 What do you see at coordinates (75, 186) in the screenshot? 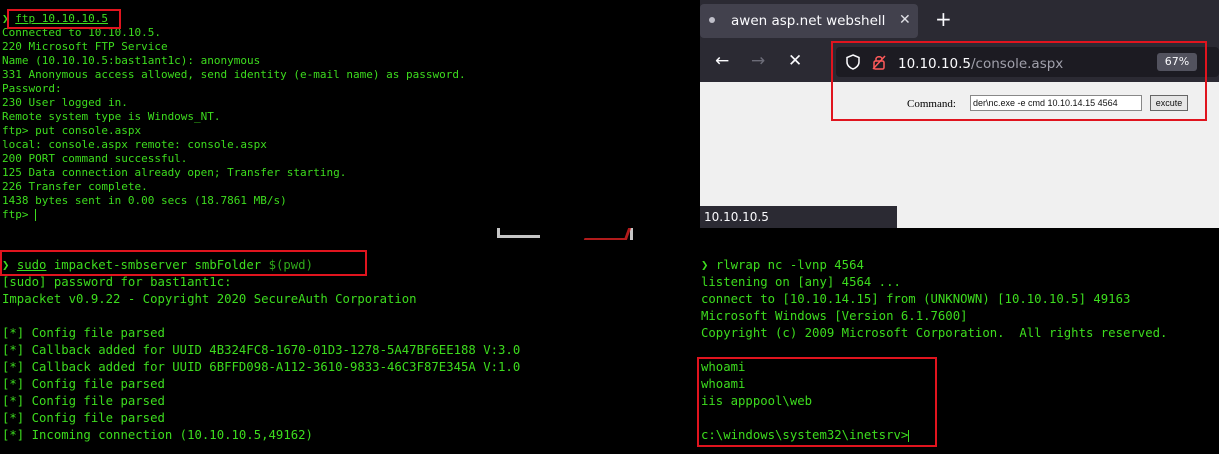
I see `terminal-line: 226 Transfer complete.` at bounding box center [75, 186].